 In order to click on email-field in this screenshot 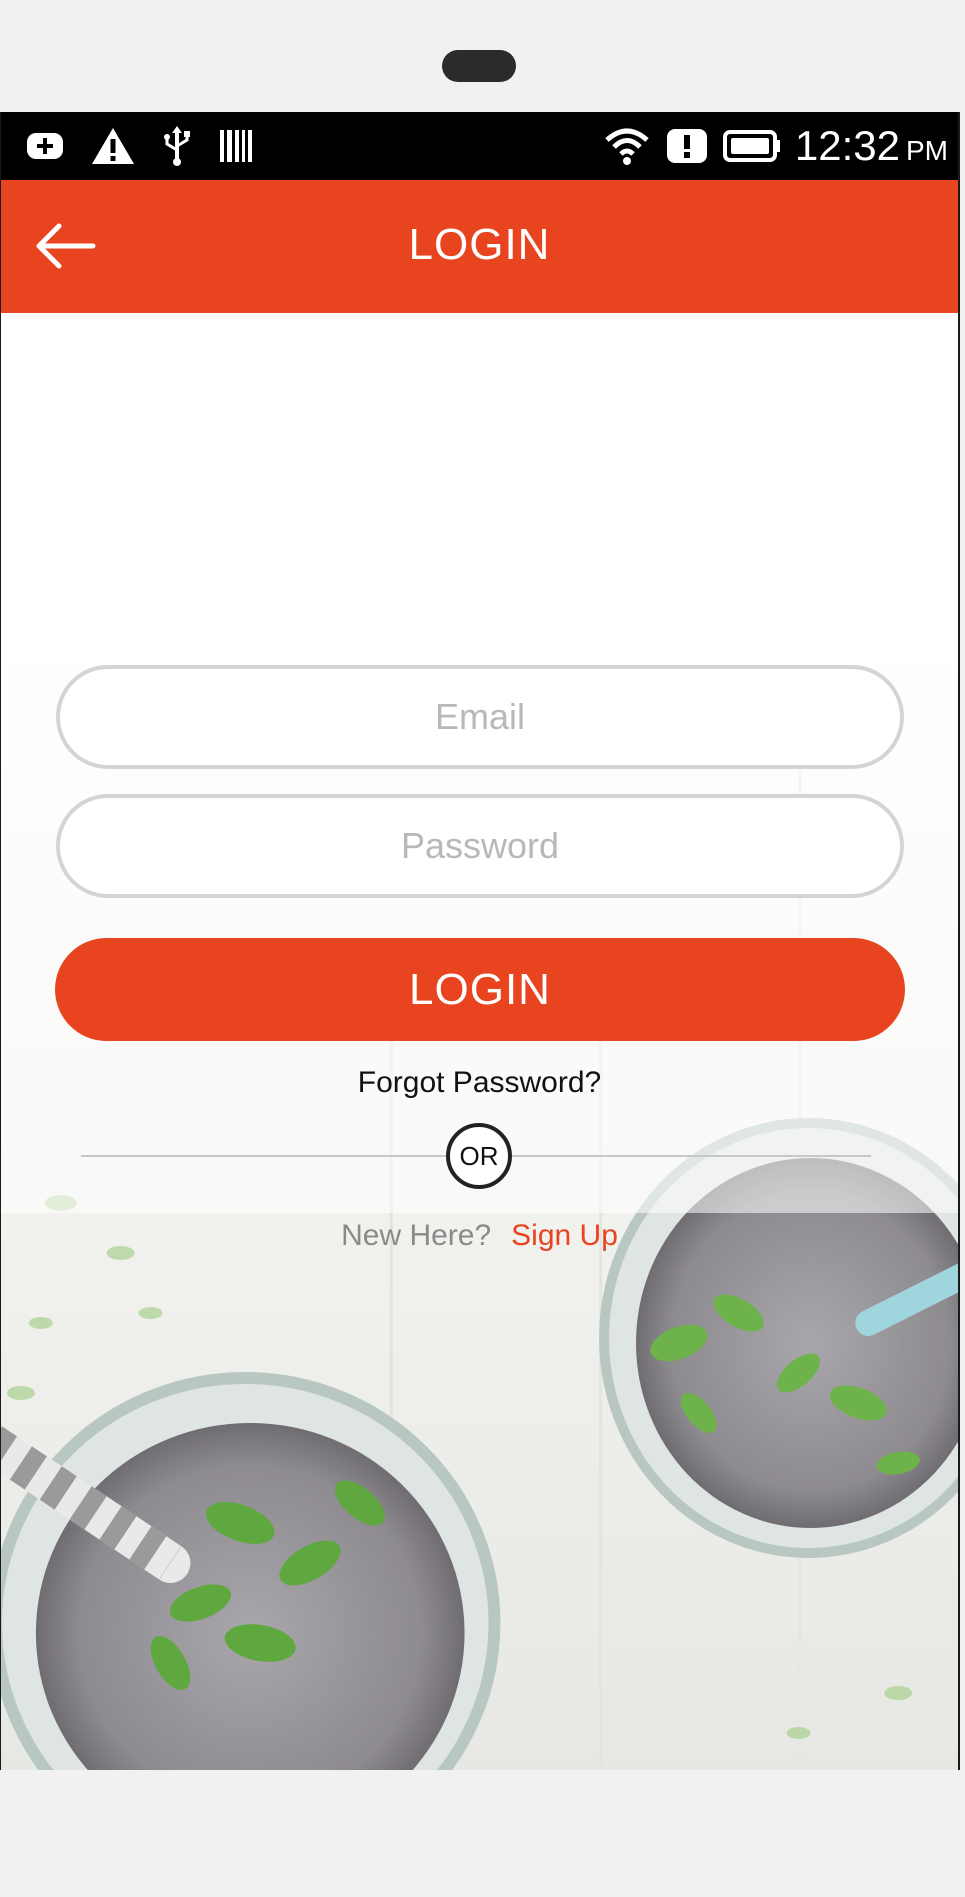, I will do `click(480, 717)`.